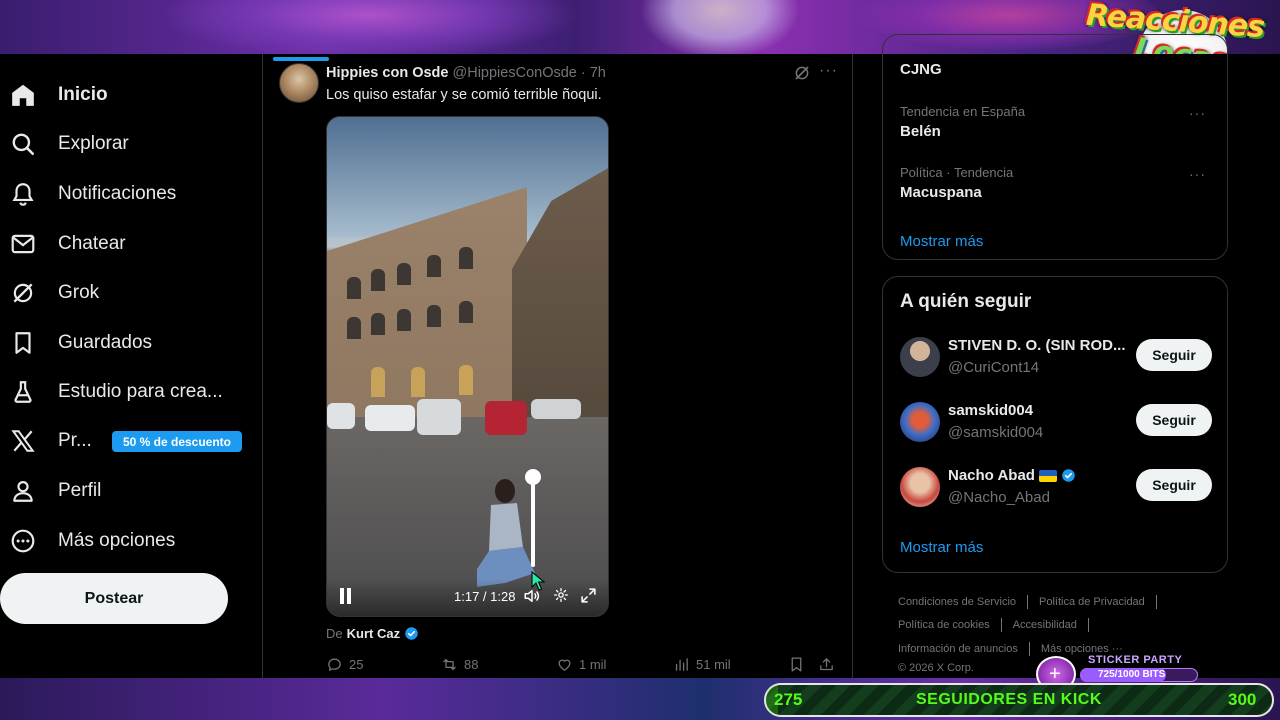 This screenshot has width=1280, height=720. What do you see at coordinates (720, 27) in the screenshot?
I see `banner-decoration` at bounding box center [720, 27].